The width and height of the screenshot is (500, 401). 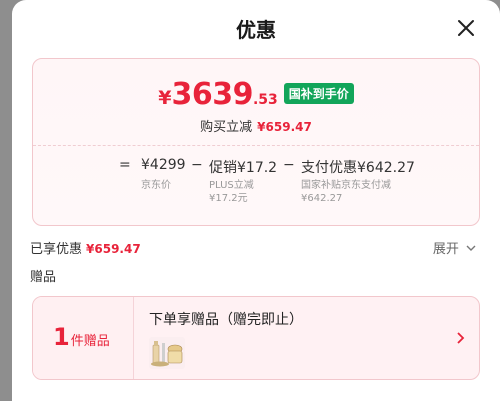 I want to click on formula-equals: =, so click(x=125, y=165).